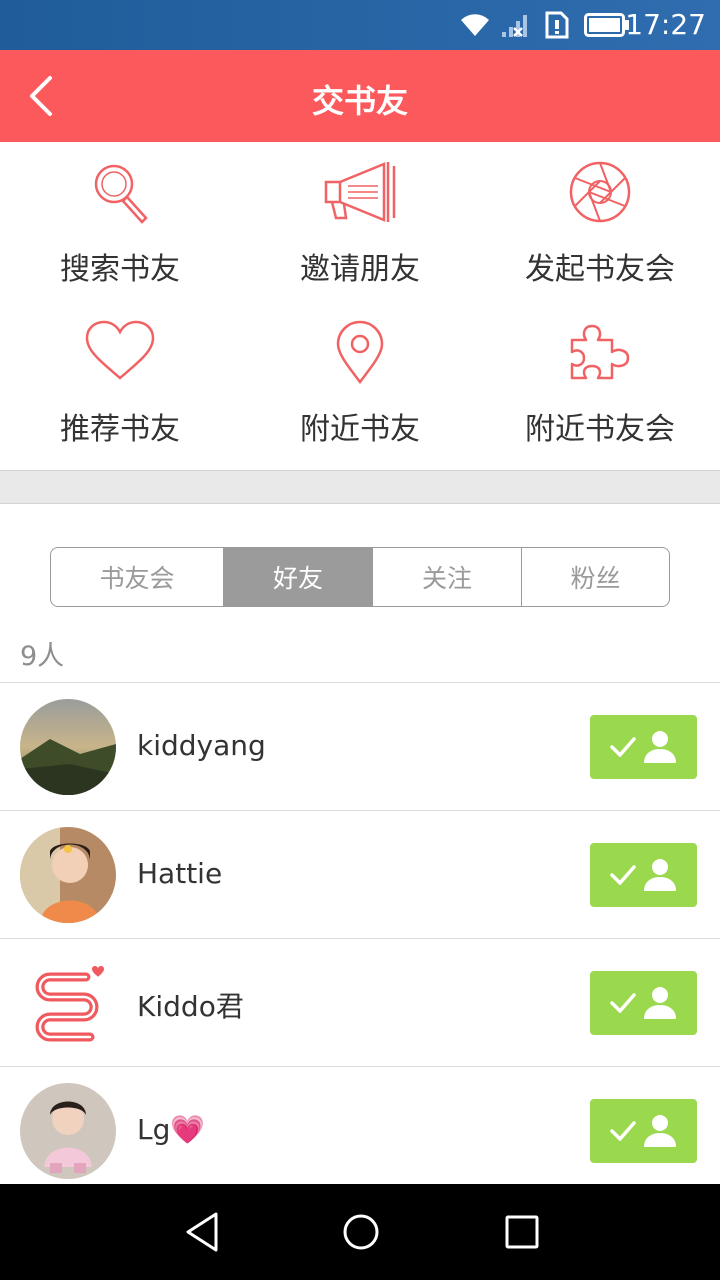  I want to click on action-label: 邀请朋友, so click(360, 269).